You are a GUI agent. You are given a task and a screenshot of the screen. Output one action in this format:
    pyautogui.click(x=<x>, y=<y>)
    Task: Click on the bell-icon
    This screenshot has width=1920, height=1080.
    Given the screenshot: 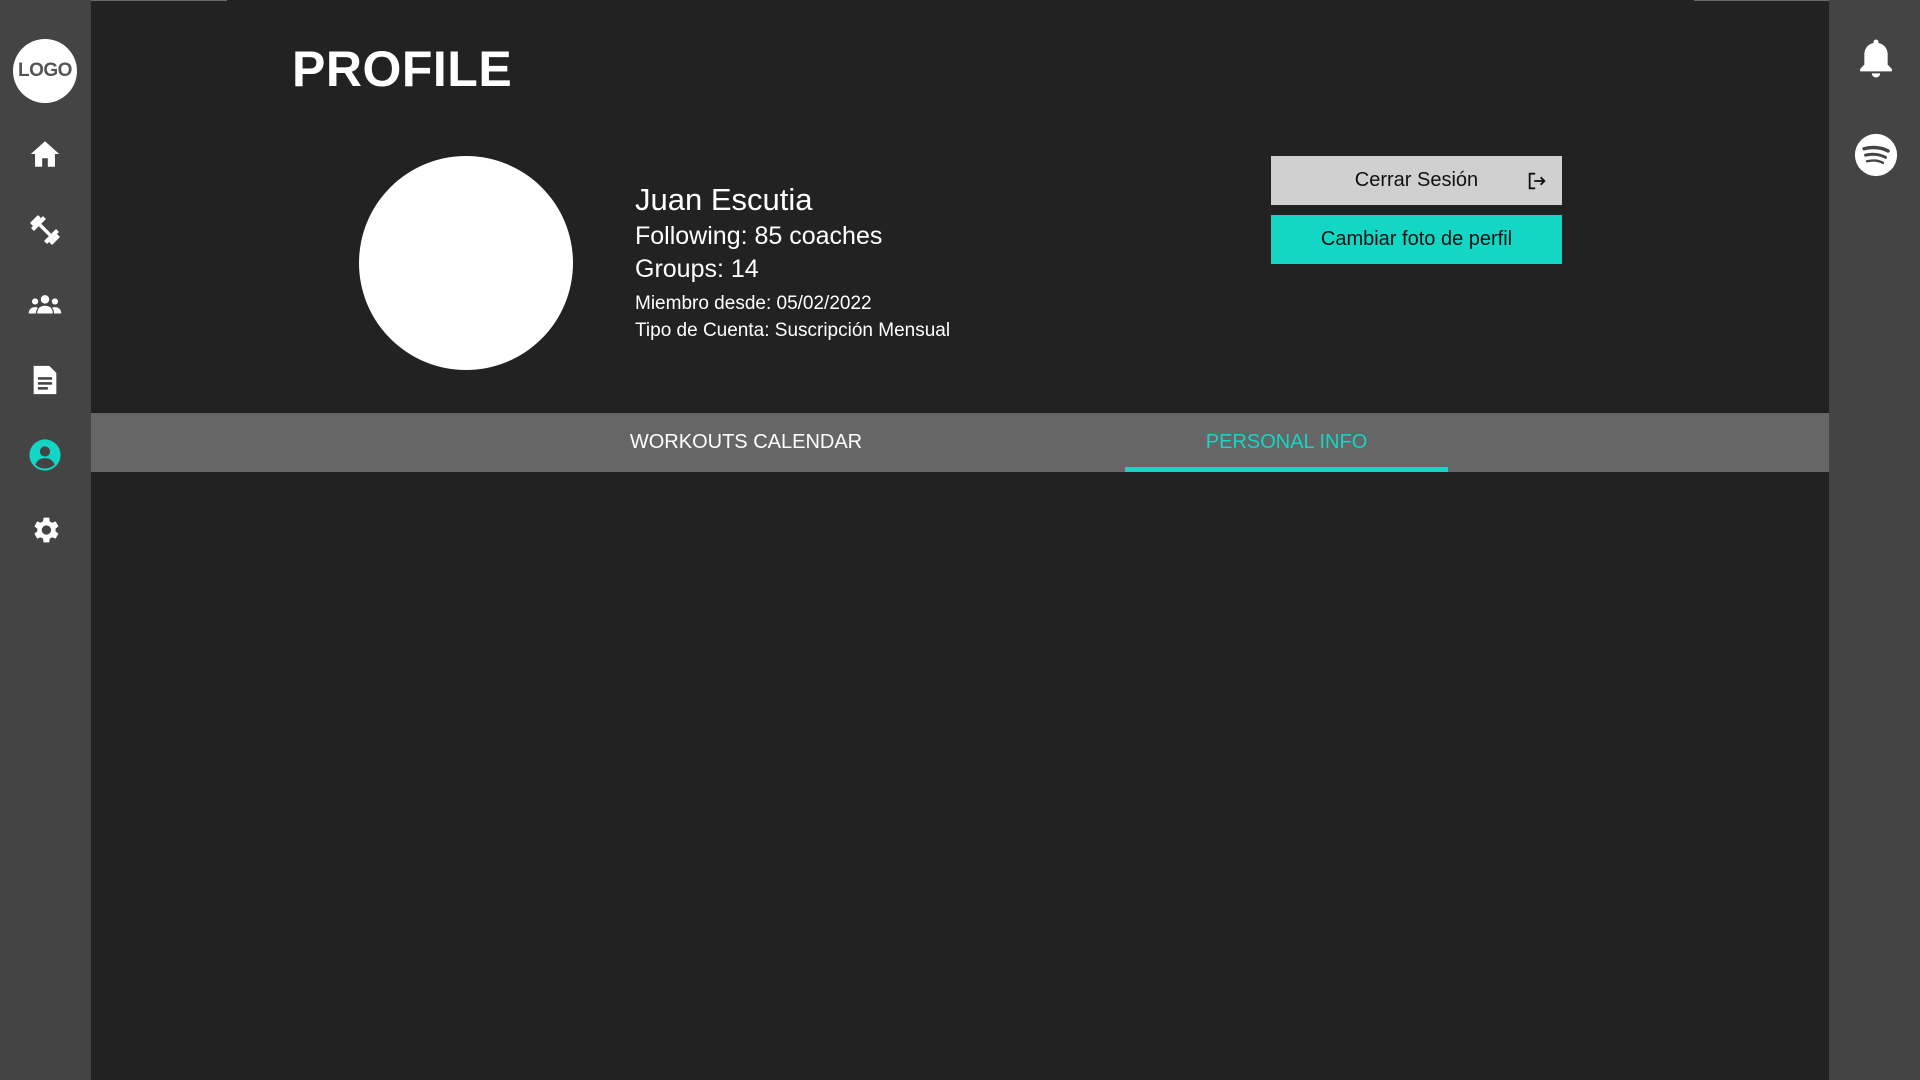 What is the action you would take?
    pyautogui.click(x=1876, y=58)
    